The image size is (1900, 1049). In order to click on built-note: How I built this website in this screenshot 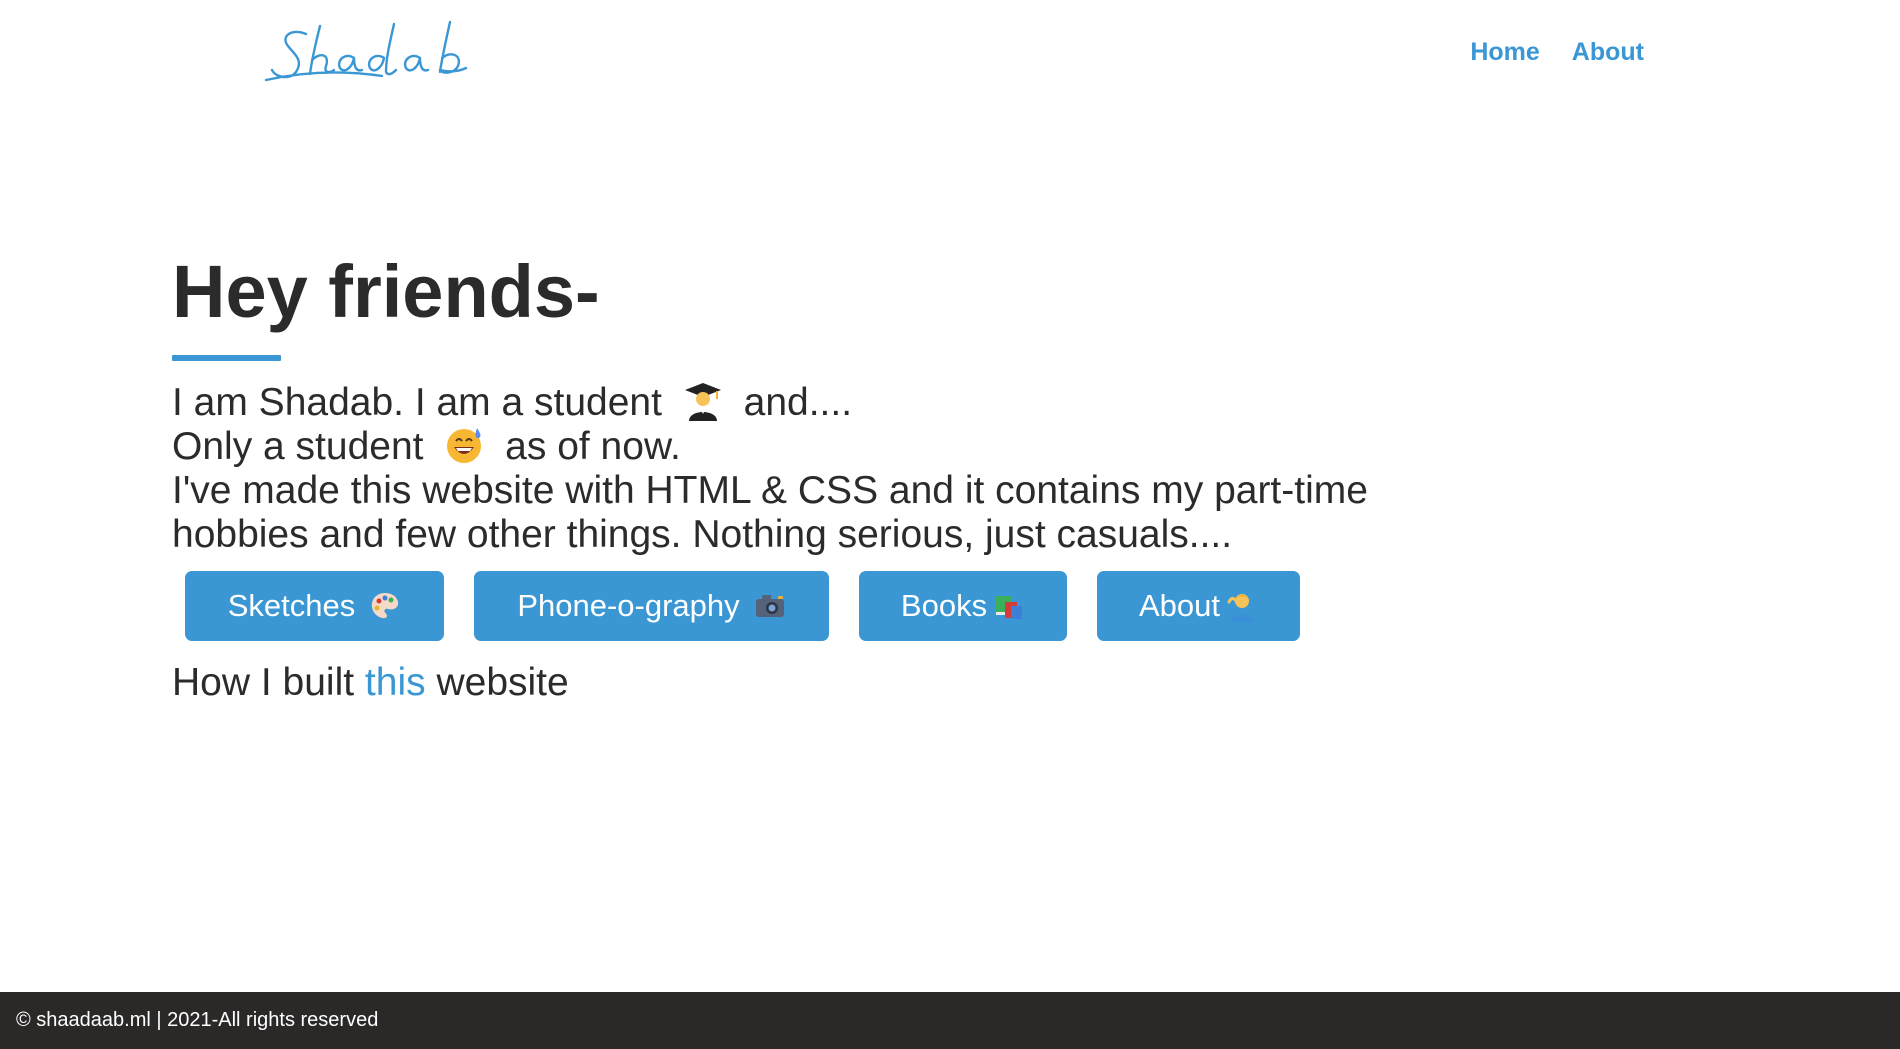, I will do `click(822, 683)`.